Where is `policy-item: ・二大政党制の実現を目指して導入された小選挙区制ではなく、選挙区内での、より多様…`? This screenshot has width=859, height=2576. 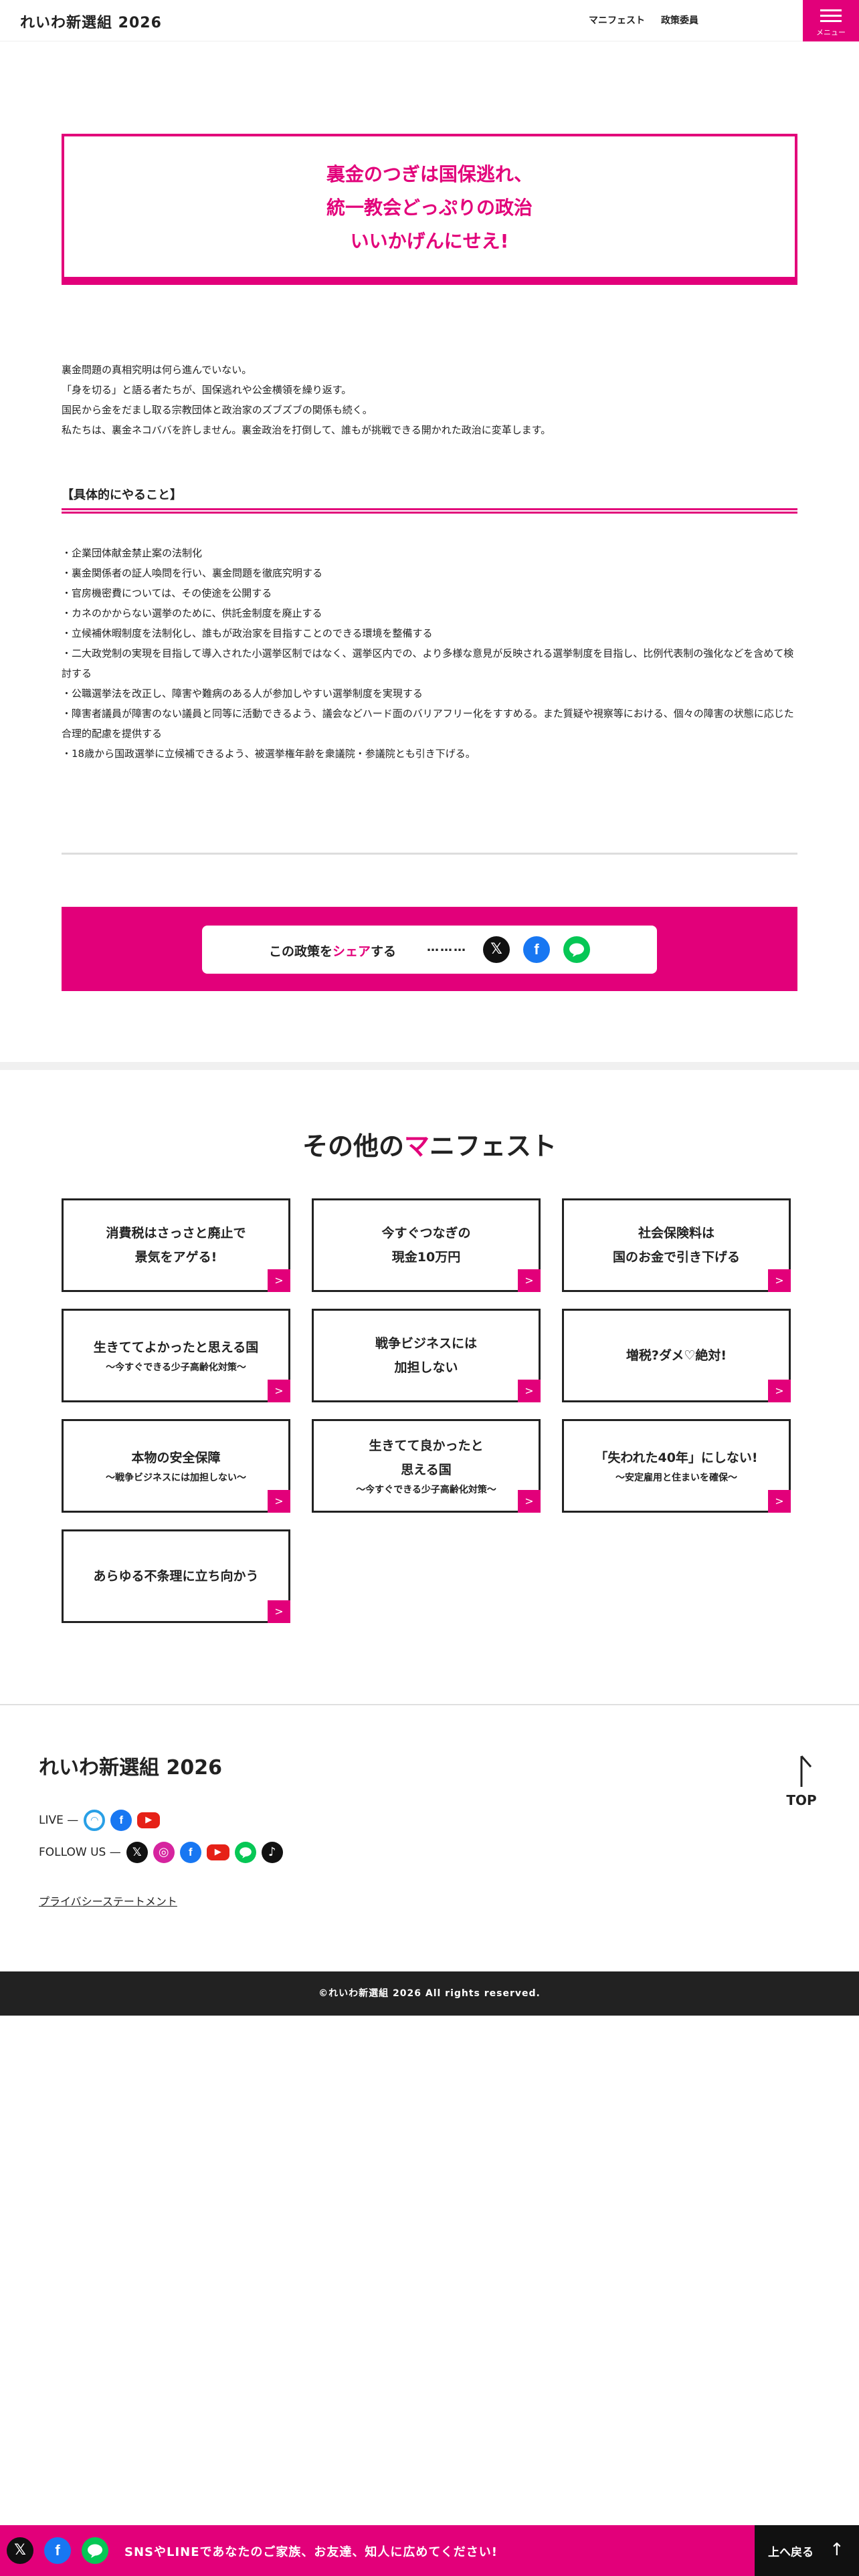 policy-item: ・二大政党制の実現を目指して導入された小選挙区制ではなく、選挙区内での、より多様… is located at coordinates (428, 663).